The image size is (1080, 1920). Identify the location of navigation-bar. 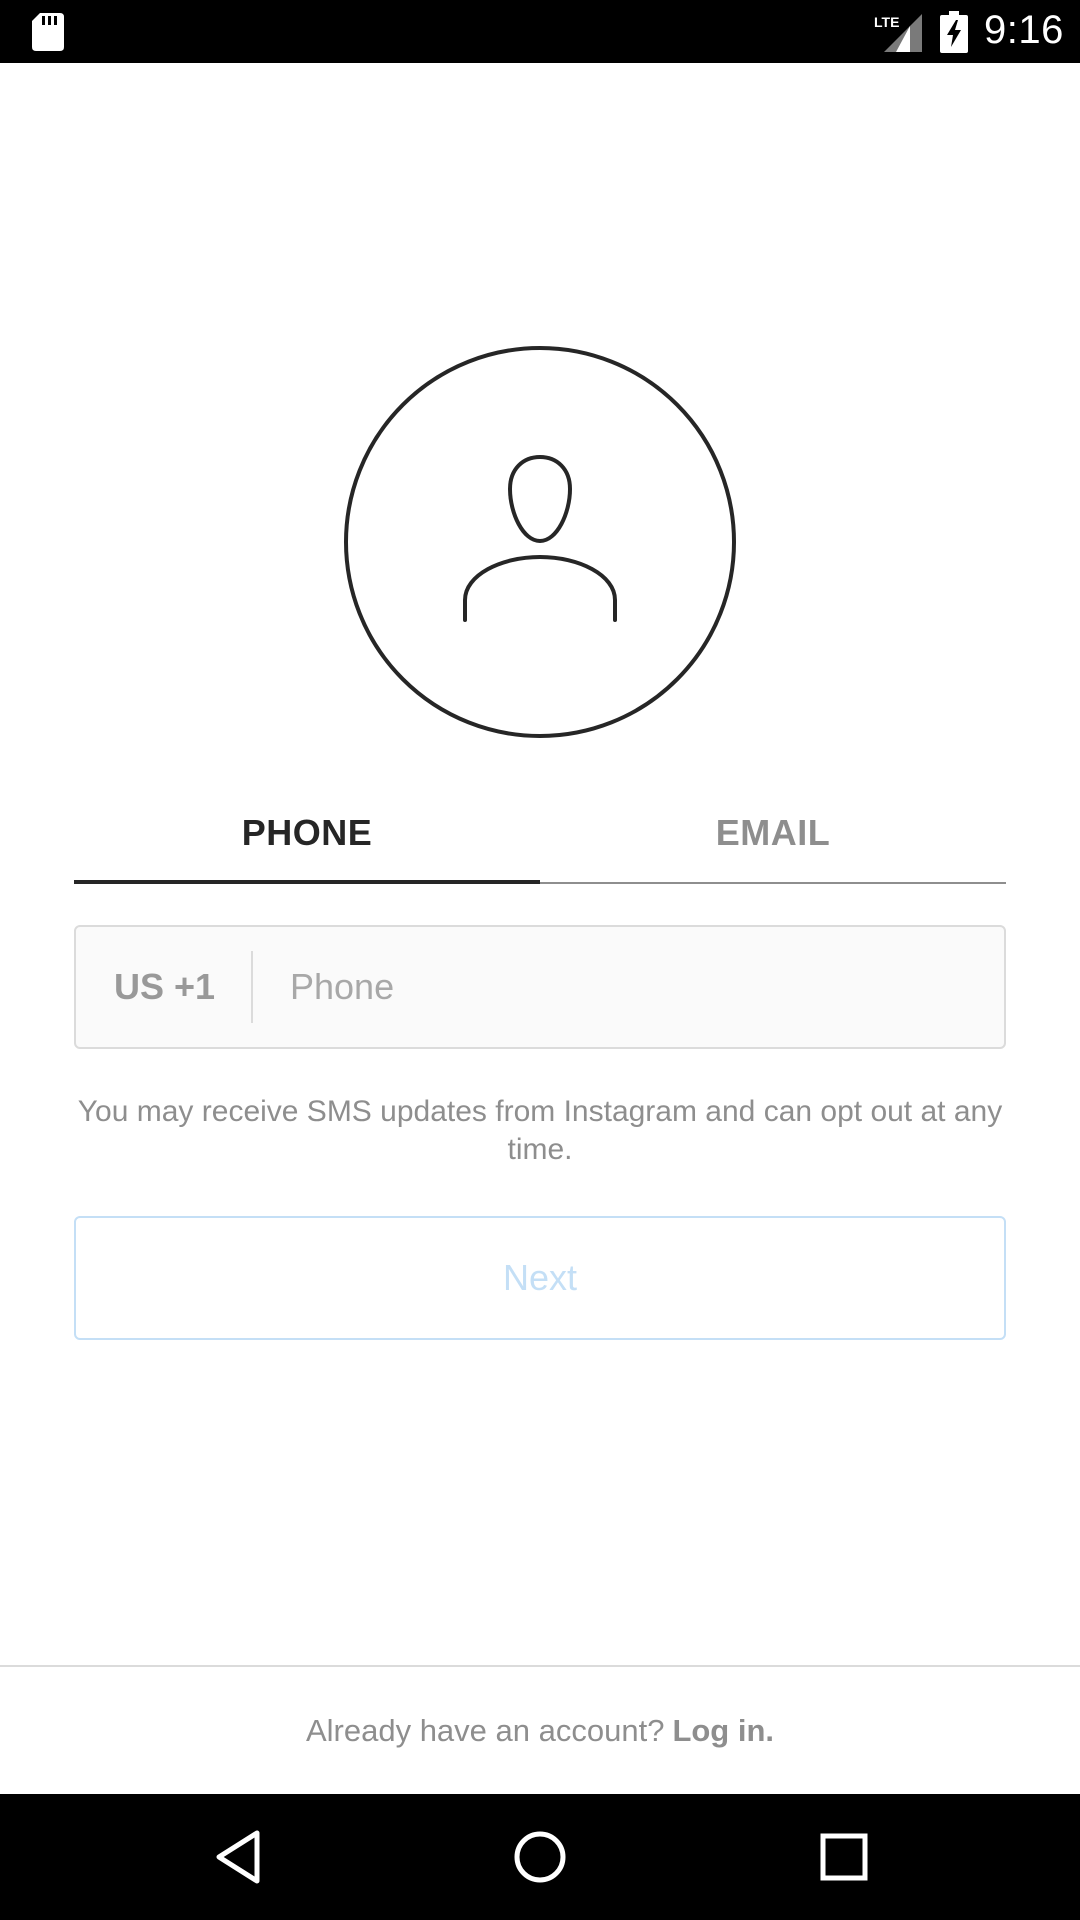
(540, 1857).